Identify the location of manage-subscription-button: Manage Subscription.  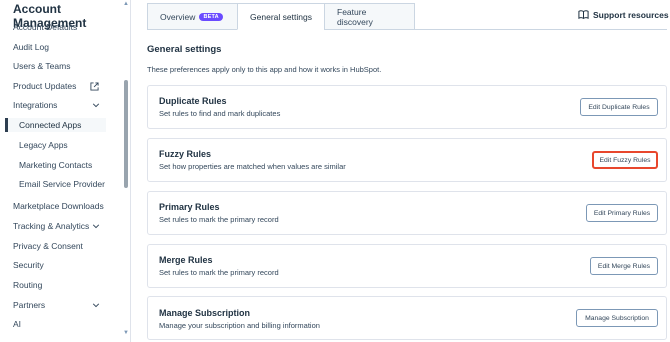
(617, 318).